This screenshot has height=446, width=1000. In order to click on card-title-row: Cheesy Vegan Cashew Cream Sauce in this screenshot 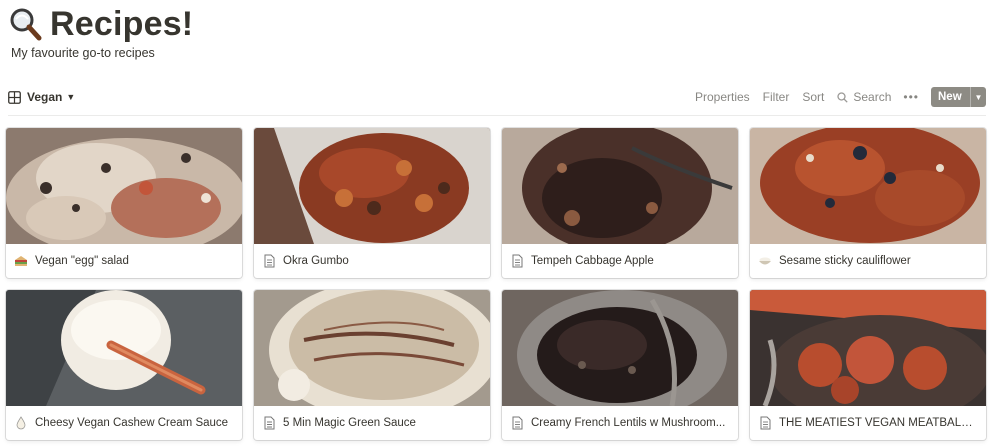, I will do `click(124, 423)`.